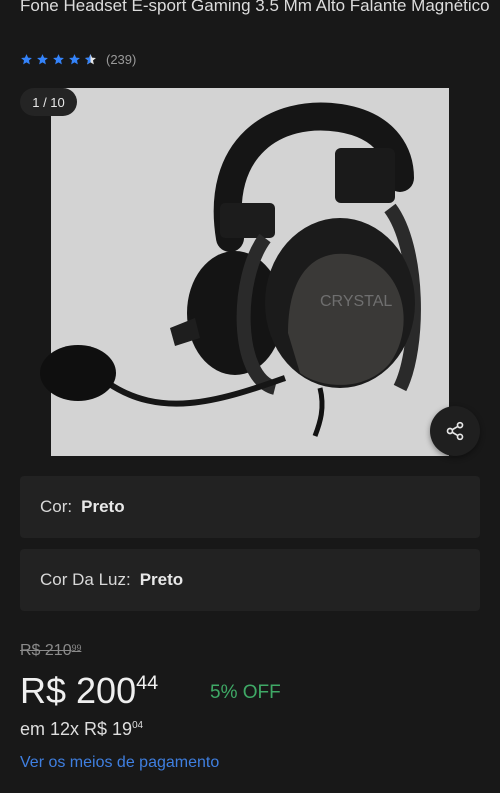 The height and width of the screenshot is (793, 500). What do you see at coordinates (250, 580) in the screenshot?
I see `variant-light-color: Cor Da Luz: Preto` at bounding box center [250, 580].